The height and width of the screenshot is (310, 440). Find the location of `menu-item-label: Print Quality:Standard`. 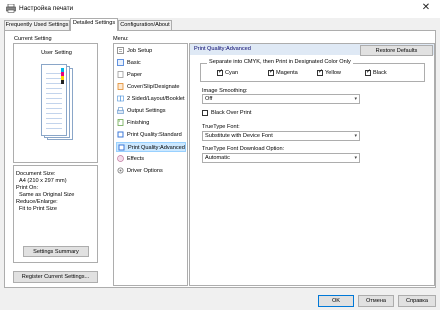

menu-item-label: Print Quality:Standard is located at coordinates (154, 135).